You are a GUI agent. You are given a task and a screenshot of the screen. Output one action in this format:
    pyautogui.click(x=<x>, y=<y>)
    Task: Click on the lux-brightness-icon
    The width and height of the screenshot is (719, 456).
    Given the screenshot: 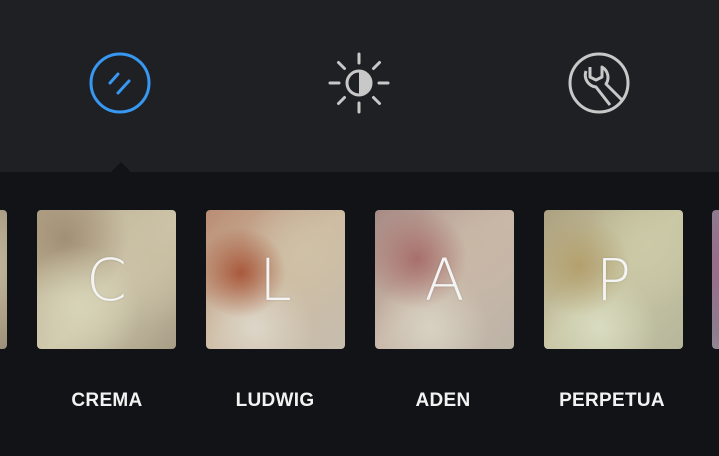 What is the action you would take?
    pyautogui.click(x=359, y=83)
    